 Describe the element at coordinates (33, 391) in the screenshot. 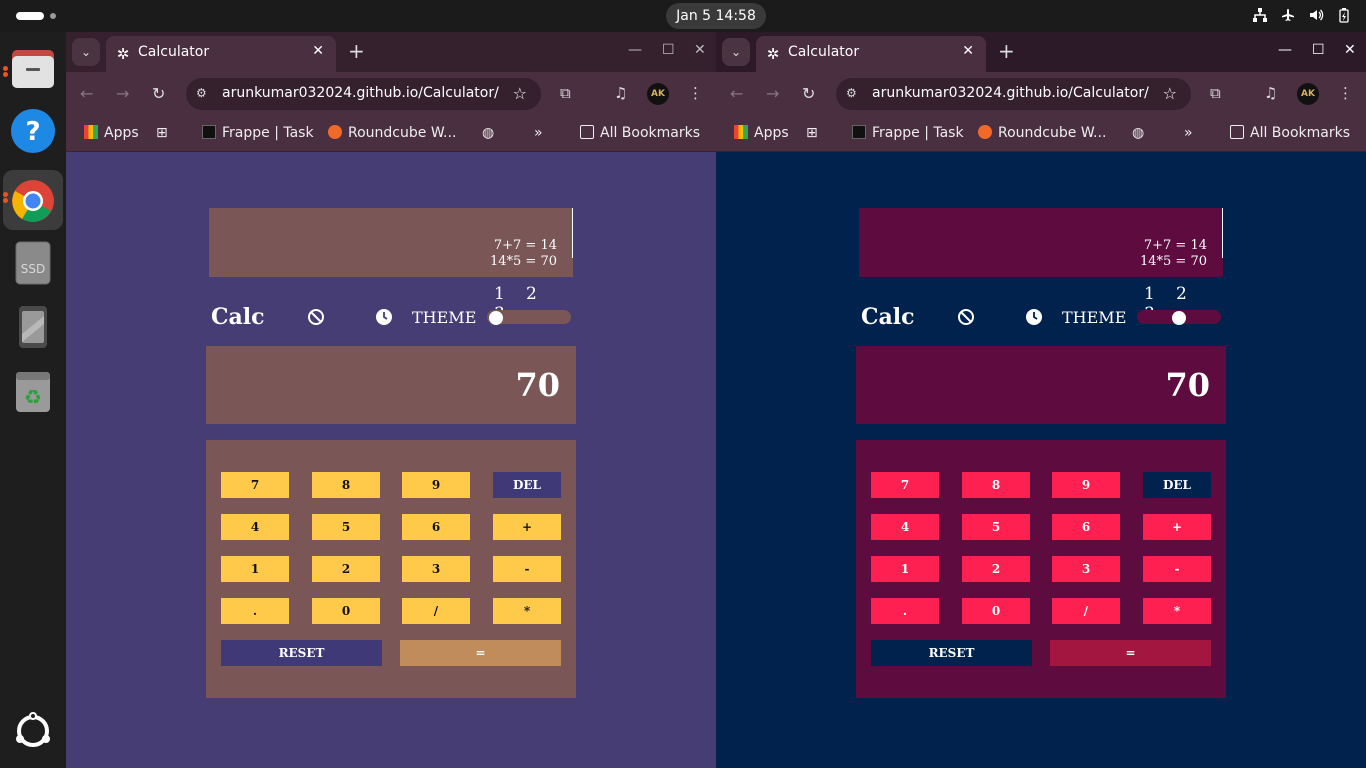

I see `trash-icon: ♻` at that location.